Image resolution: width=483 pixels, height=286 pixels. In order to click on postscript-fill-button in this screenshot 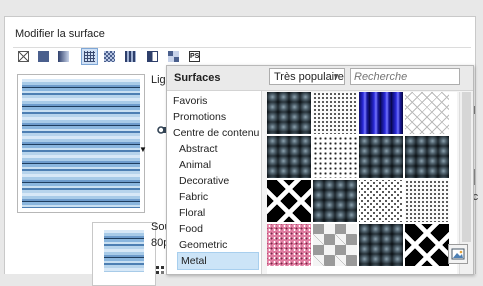, I will do `click(173, 56)`.